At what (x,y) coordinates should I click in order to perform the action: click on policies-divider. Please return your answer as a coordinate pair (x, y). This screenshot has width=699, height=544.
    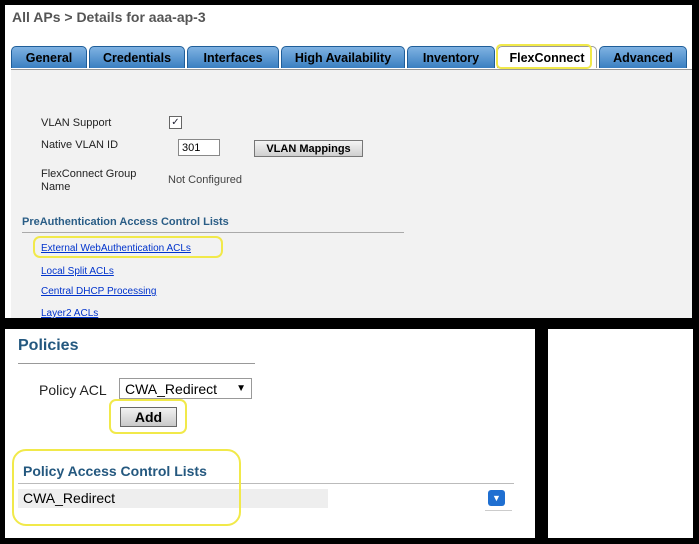
    Looking at the image, I should click on (136, 363).